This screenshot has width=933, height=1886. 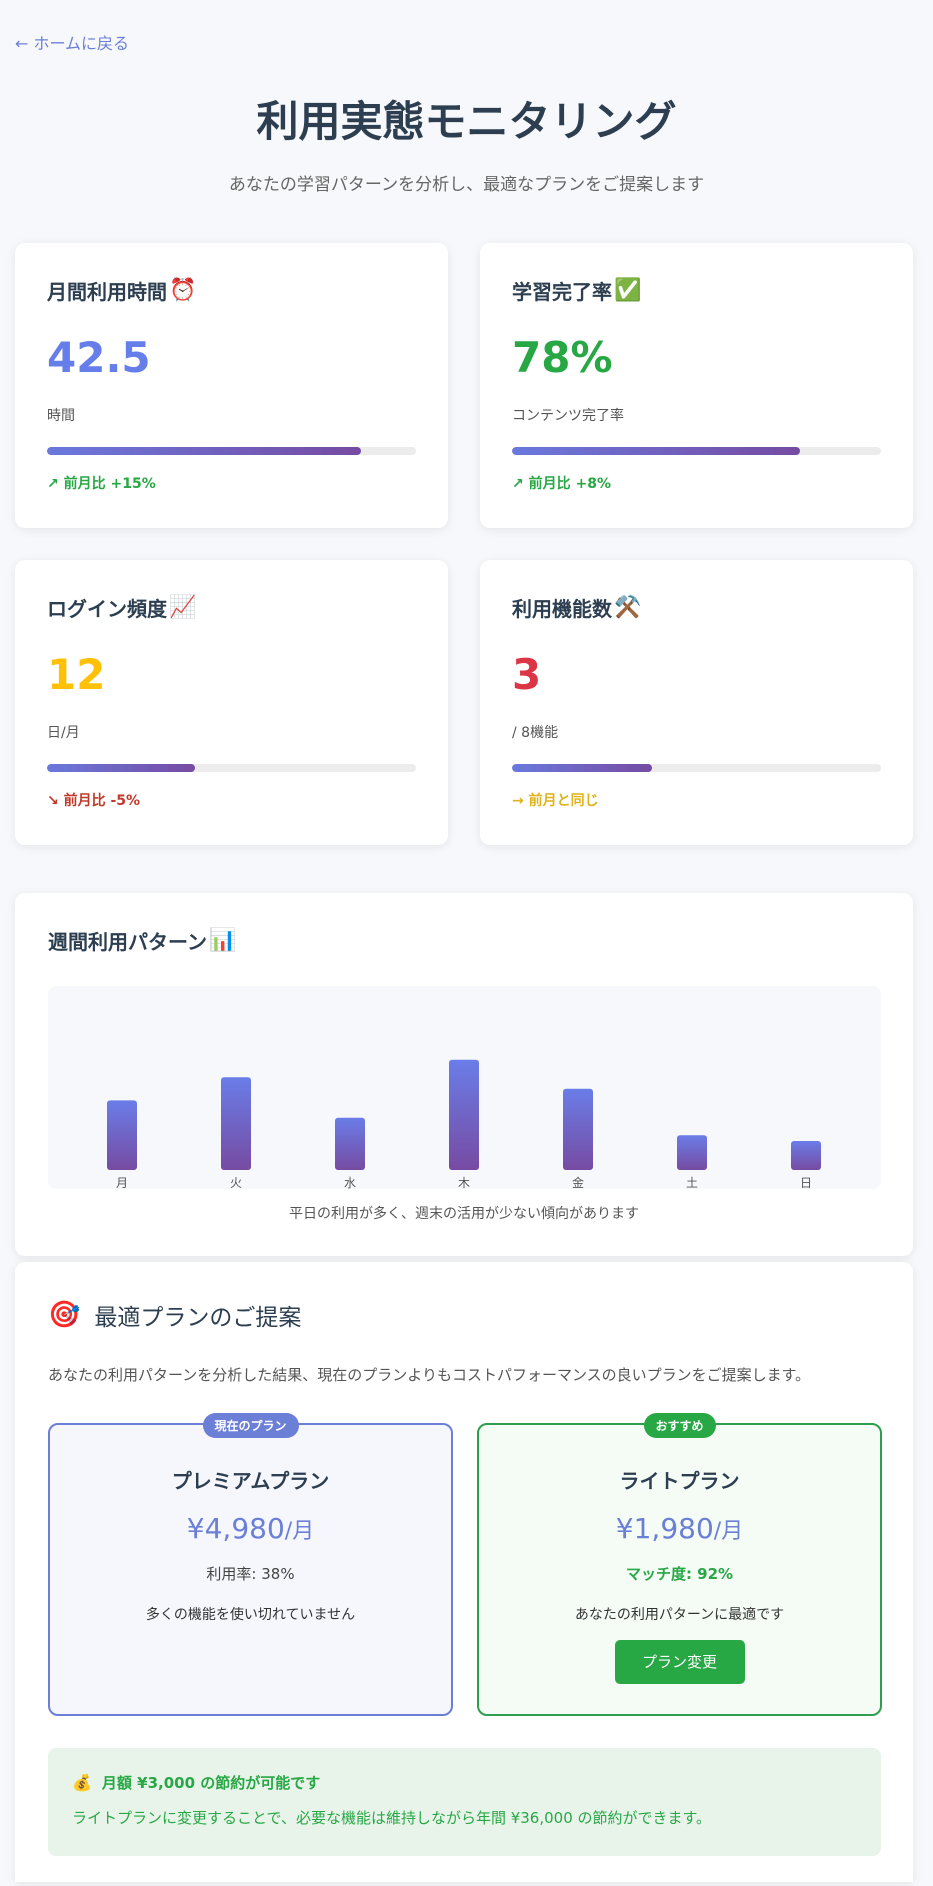 What do you see at coordinates (578, 1182) in the screenshot?
I see `x-tick-label: 金` at bounding box center [578, 1182].